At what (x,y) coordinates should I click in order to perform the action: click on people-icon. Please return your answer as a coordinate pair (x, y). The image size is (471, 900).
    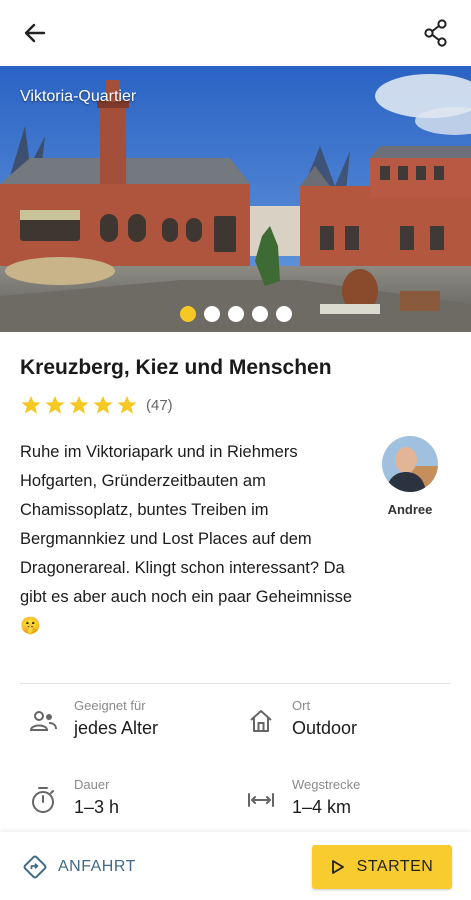
    Looking at the image, I should click on (43, 721).